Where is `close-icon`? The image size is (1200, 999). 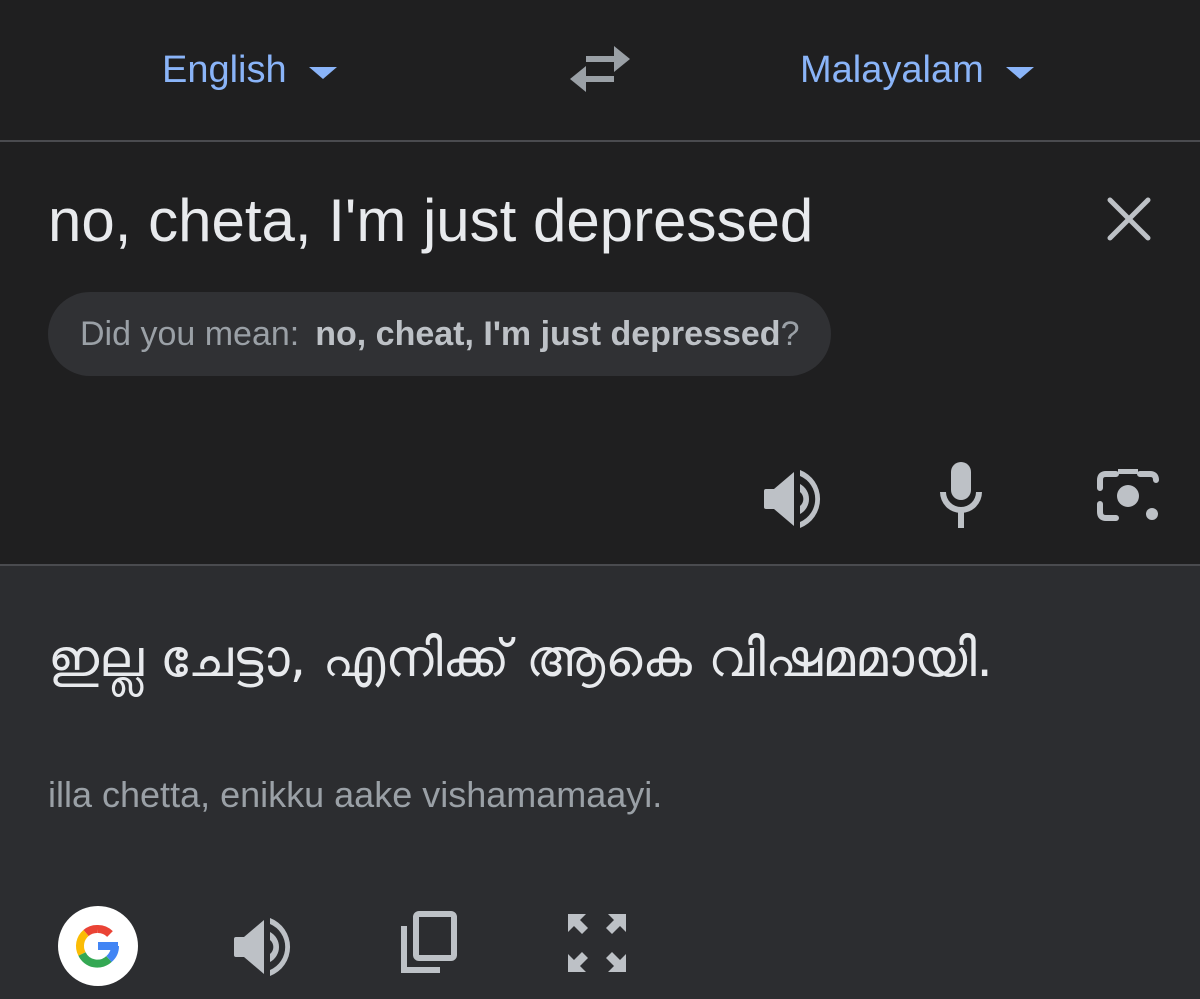
close-icon is located at coordinates (1129, 219).